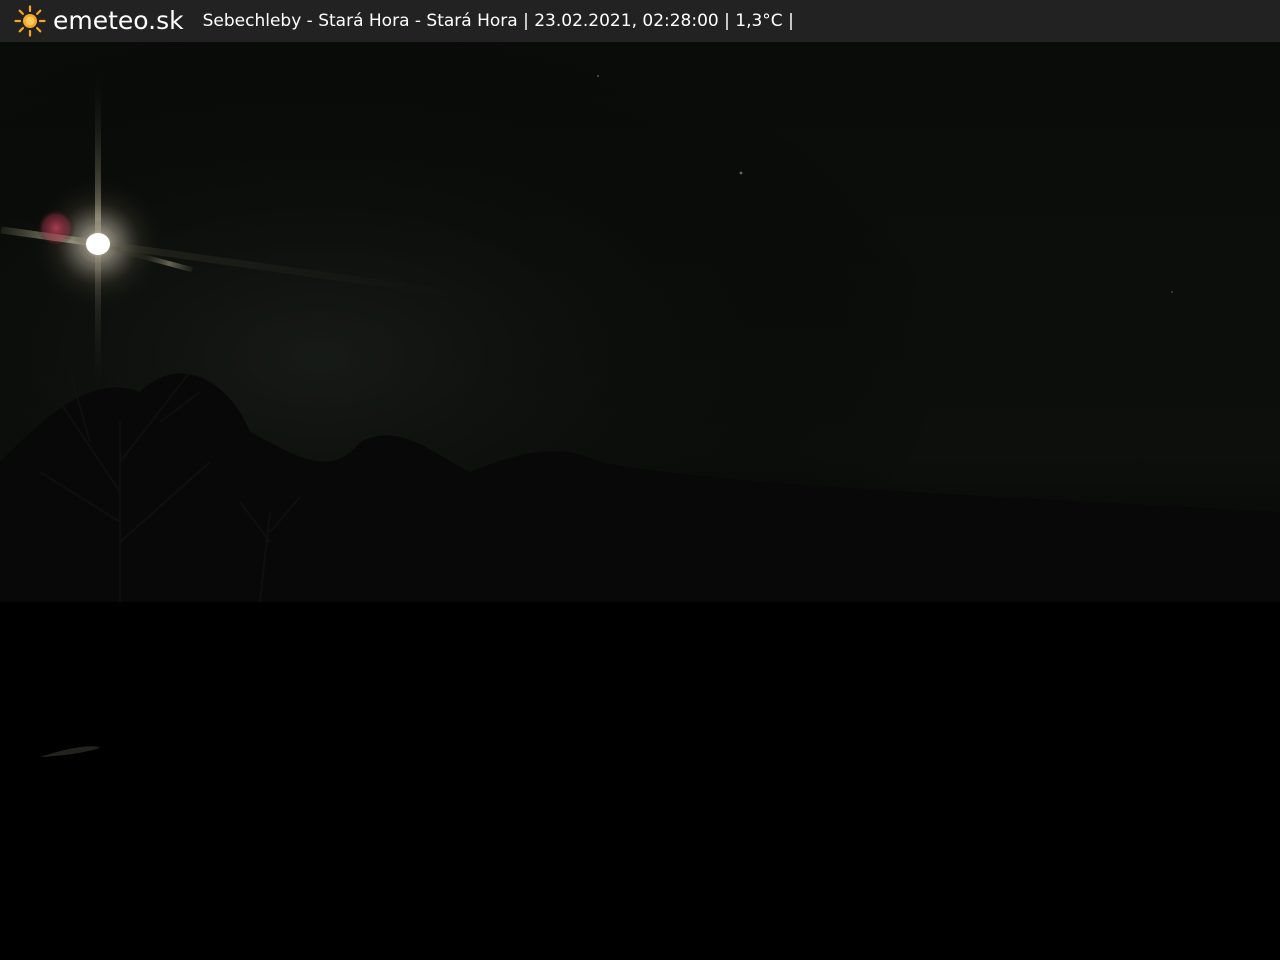 This screenshot has height=960, width=1280. Describe the element at coordinates (118, 21) in the screenshot. I see `brand-name: emeteo.sk` at that location.